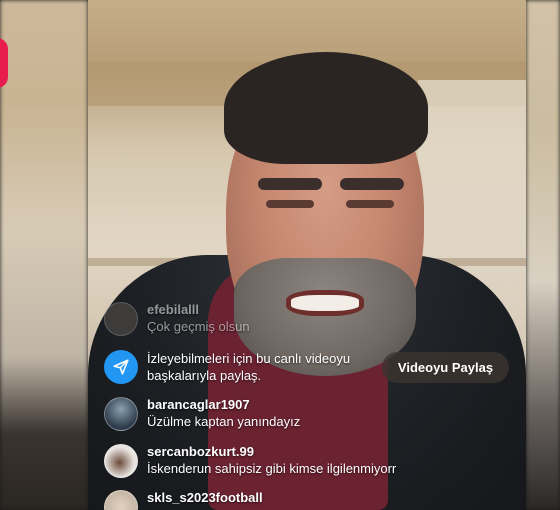 Image resolution: width=560 pixels, height=510 pixels. Describe the element at coordinates (543, 255) in the screenshot. I see `blurred-background-right` at that location.